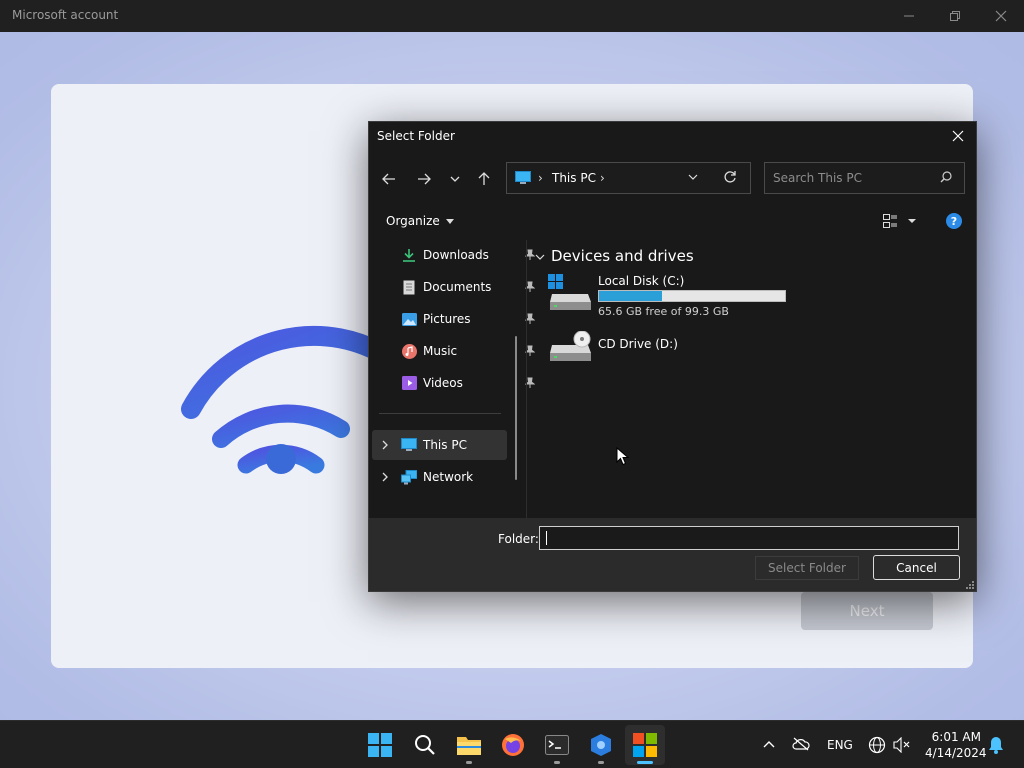 This screenshot has width=1024, height=768. What do you see at coordinates (416, 136) in the screenshot?
I see `dialog-title: Select Folder` at bounding box center [416, 136].